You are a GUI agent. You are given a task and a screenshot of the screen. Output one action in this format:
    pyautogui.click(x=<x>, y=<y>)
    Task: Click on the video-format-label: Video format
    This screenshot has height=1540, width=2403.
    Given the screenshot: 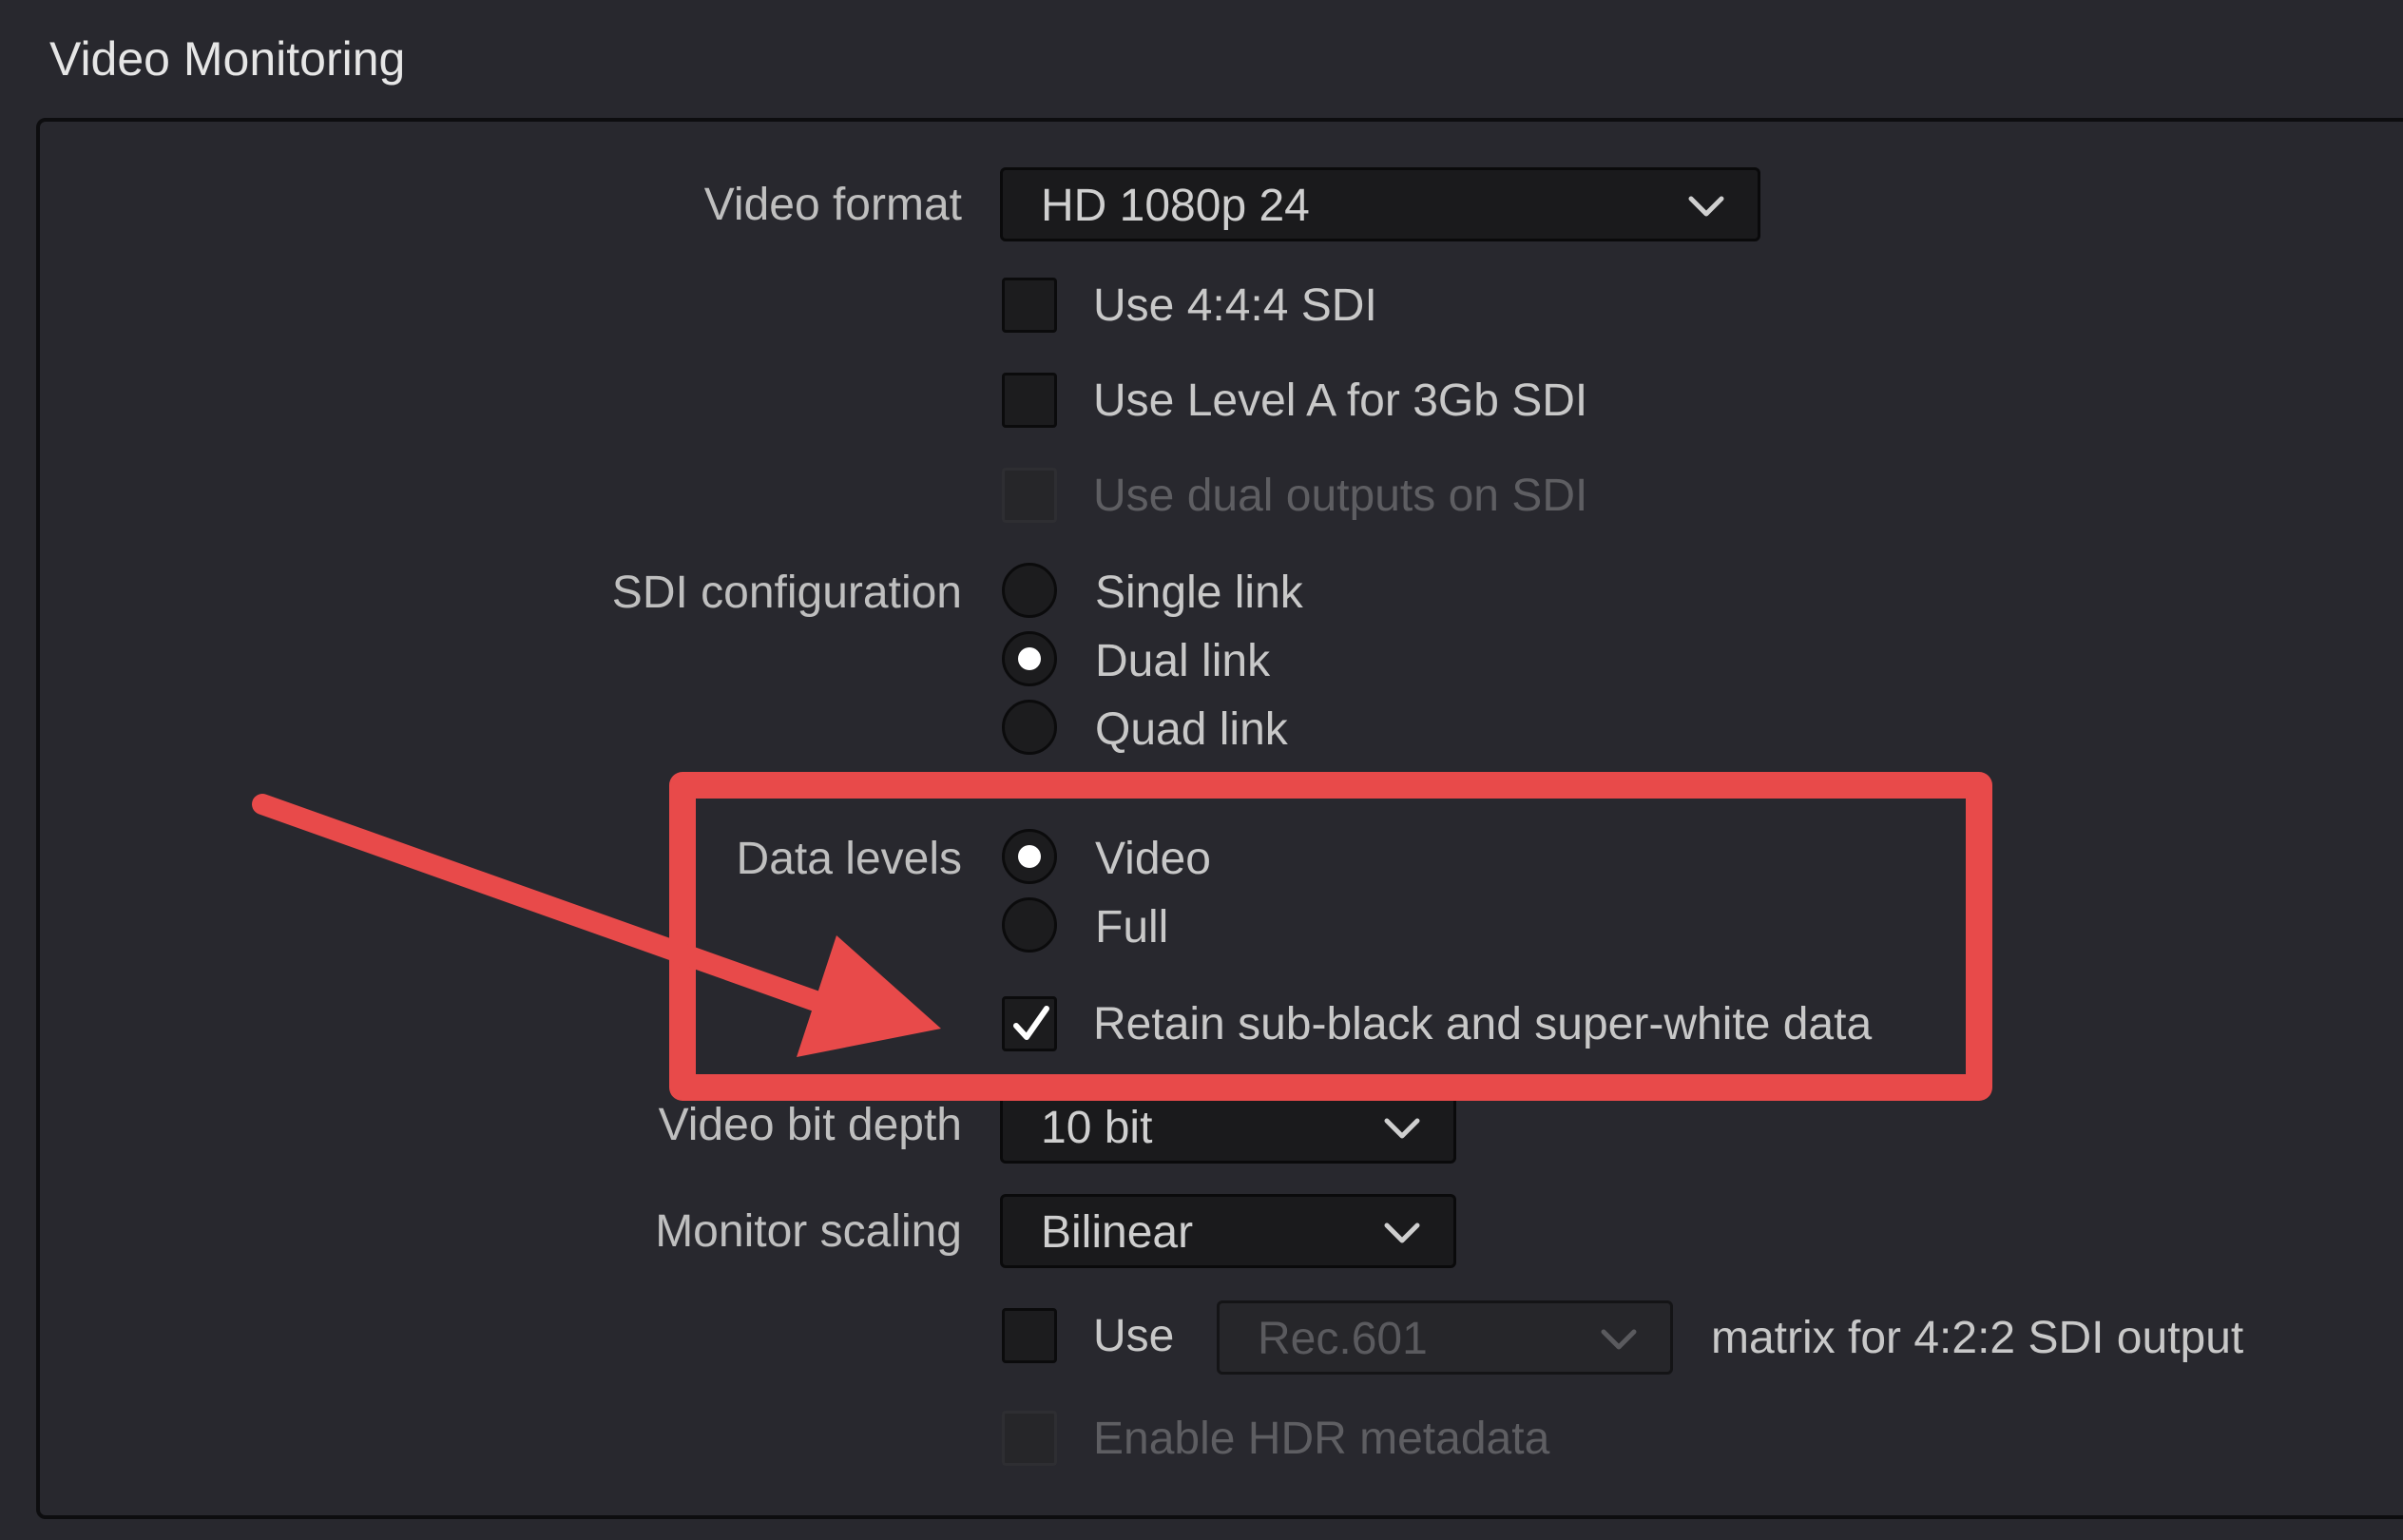 What is the action you would take?
    pyautogui.click(x=832, y=205)
    